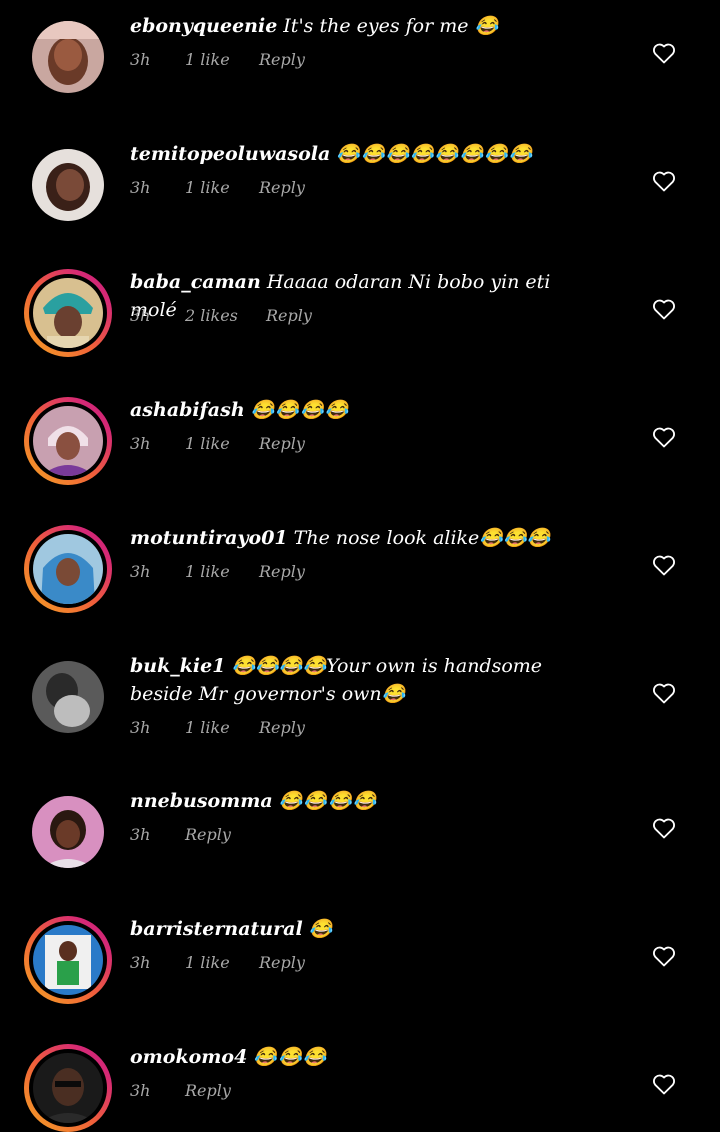 Image resolution: width=720 pixels, height=1132 pixels. What do you see at coordinates (391, 26) in the screenshot?
I see `comment-body: It's the eyes for me 😂` at bounding box center [391, 26].